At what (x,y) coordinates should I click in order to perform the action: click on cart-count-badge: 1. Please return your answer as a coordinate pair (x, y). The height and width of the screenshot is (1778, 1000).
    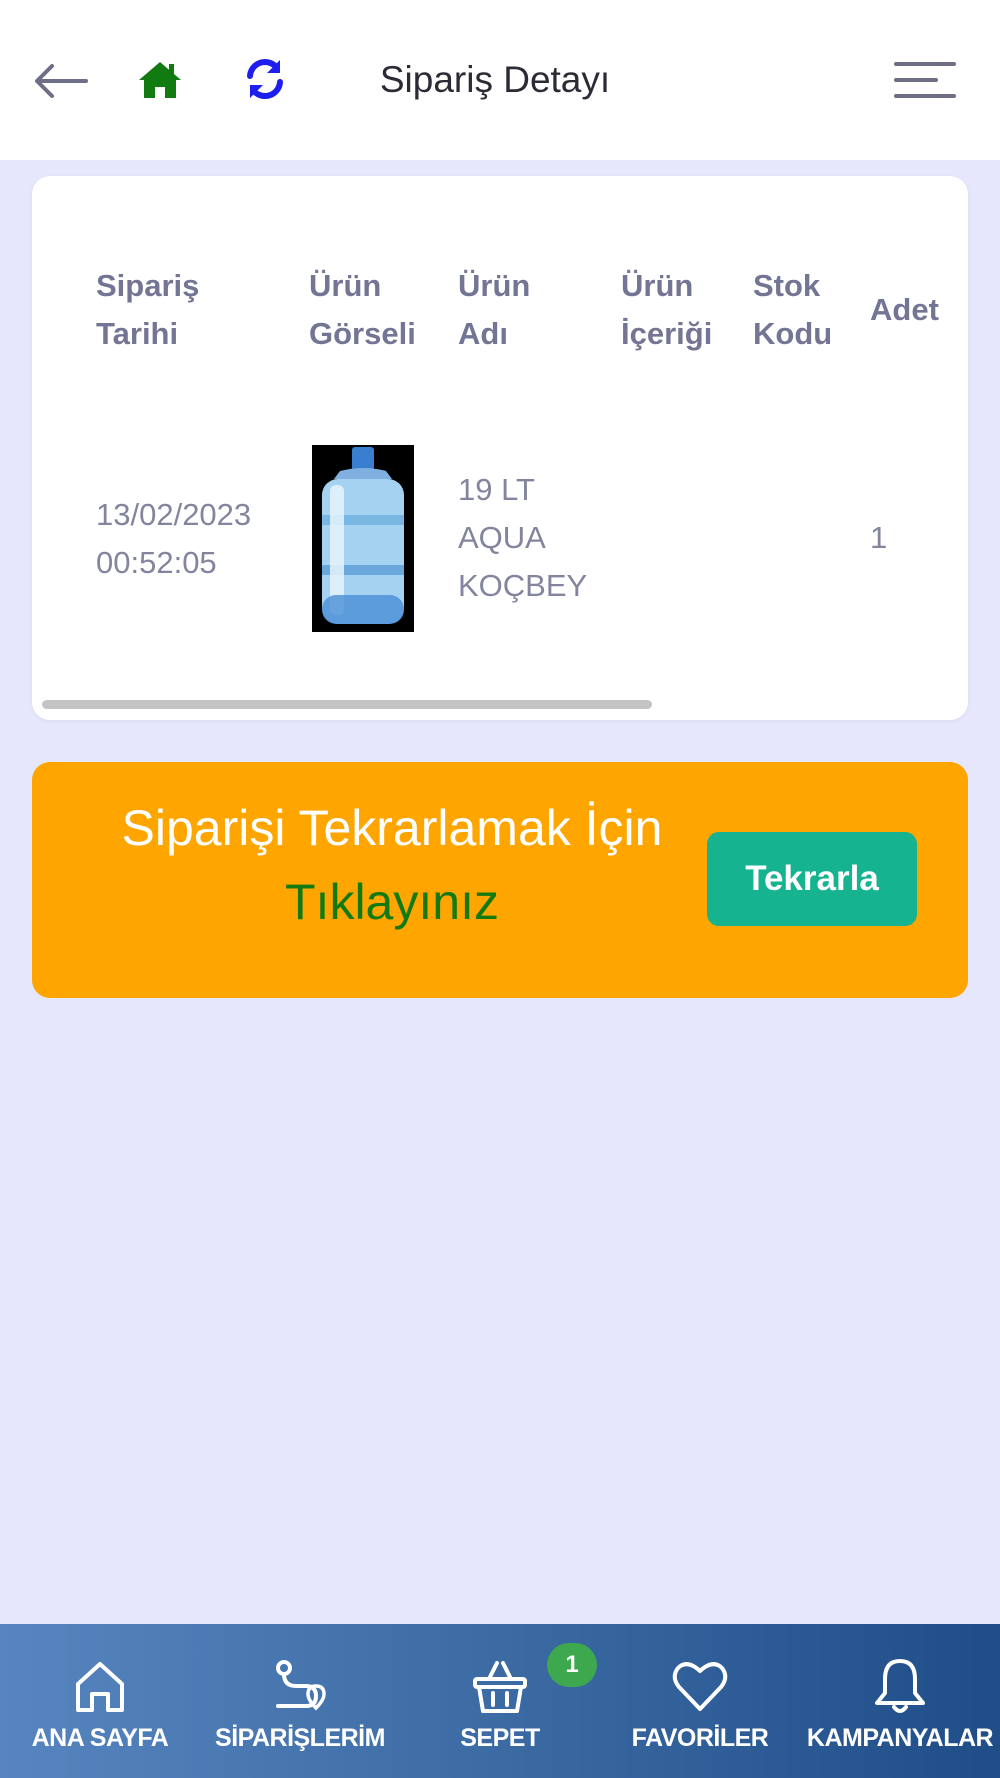
    Looking at the image, I should click on (572, 1665).